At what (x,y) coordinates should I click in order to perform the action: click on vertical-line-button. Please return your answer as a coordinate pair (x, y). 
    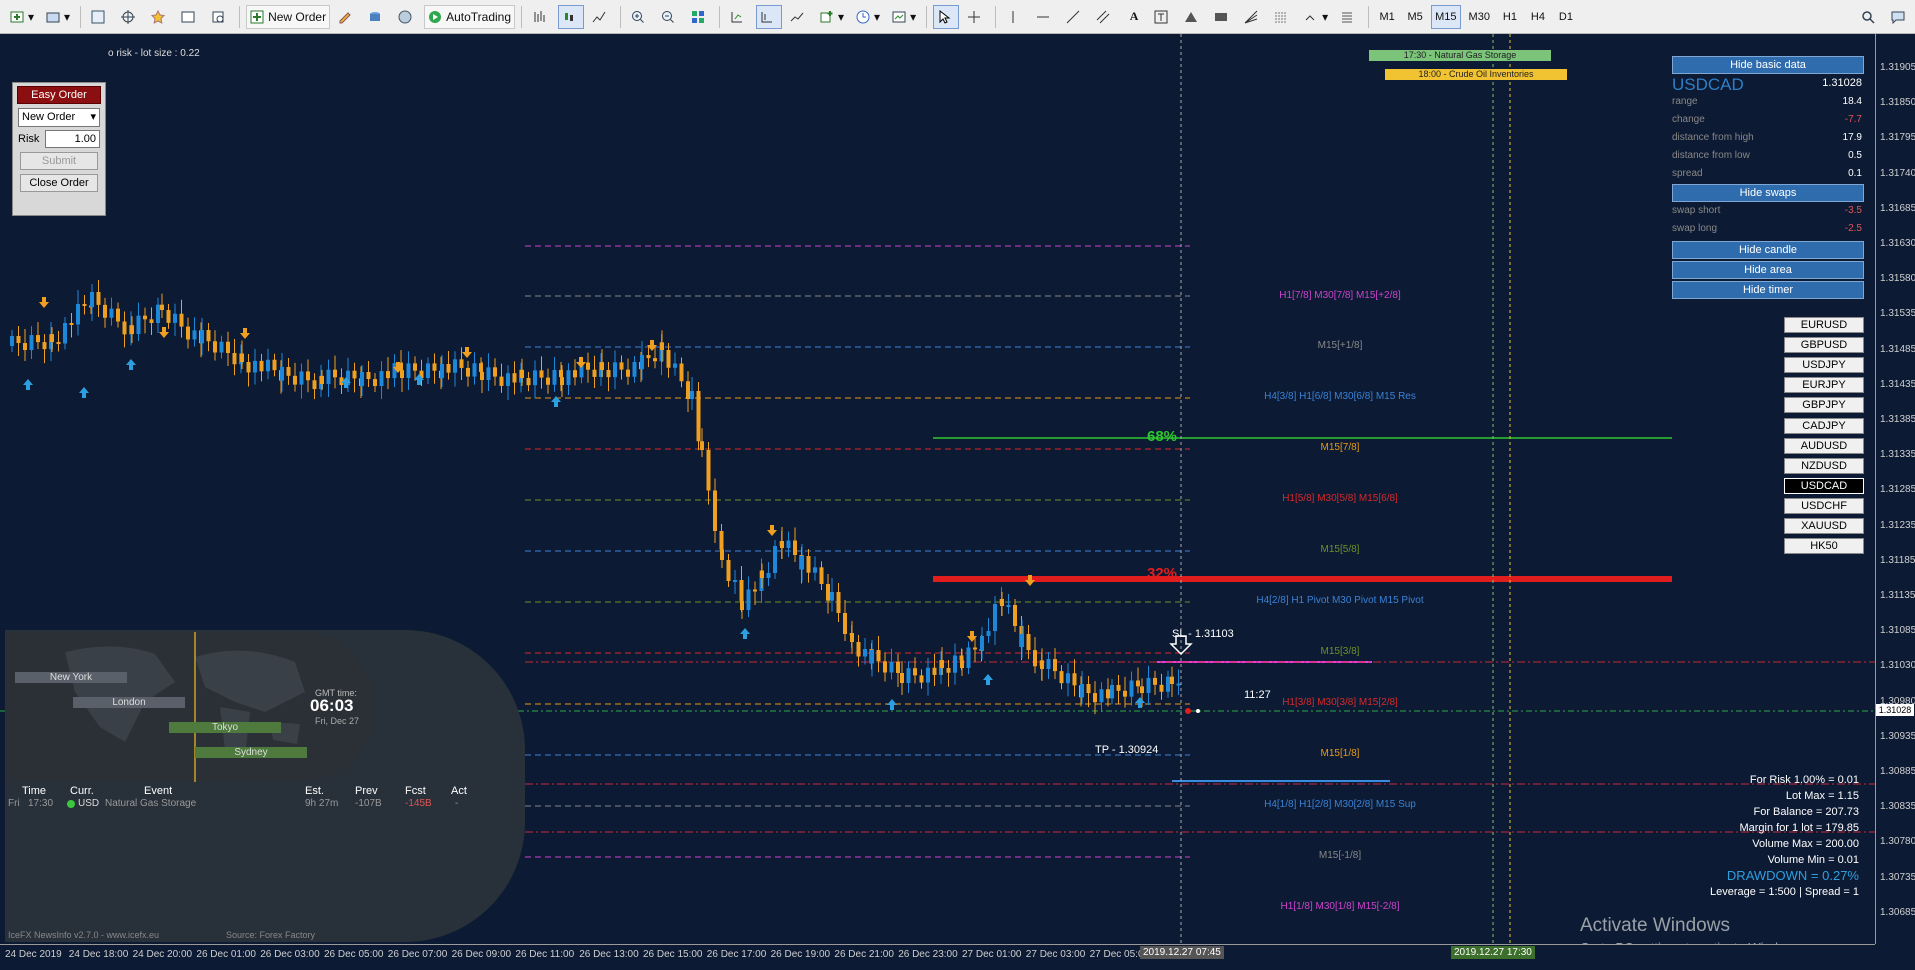
    Looking at the image, I should click on (1015, 17).